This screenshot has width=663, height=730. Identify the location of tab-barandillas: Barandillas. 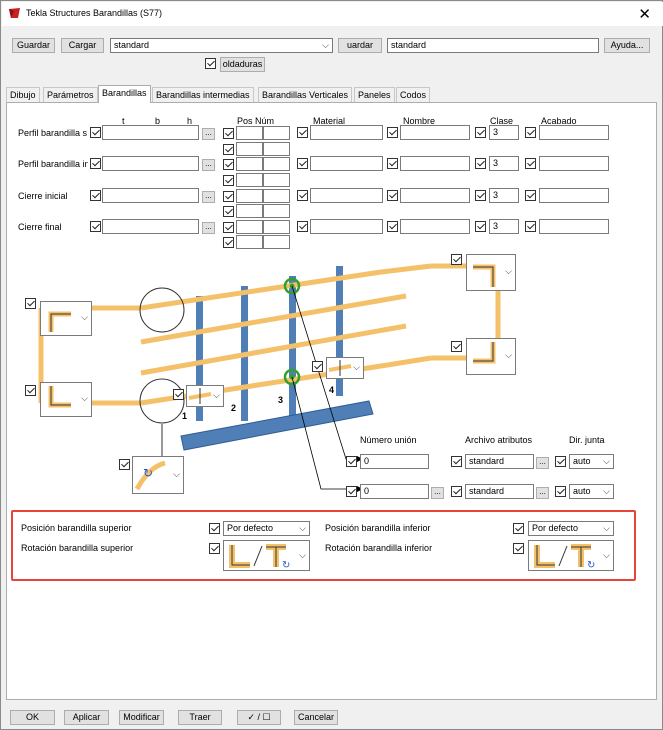
(124, 94).